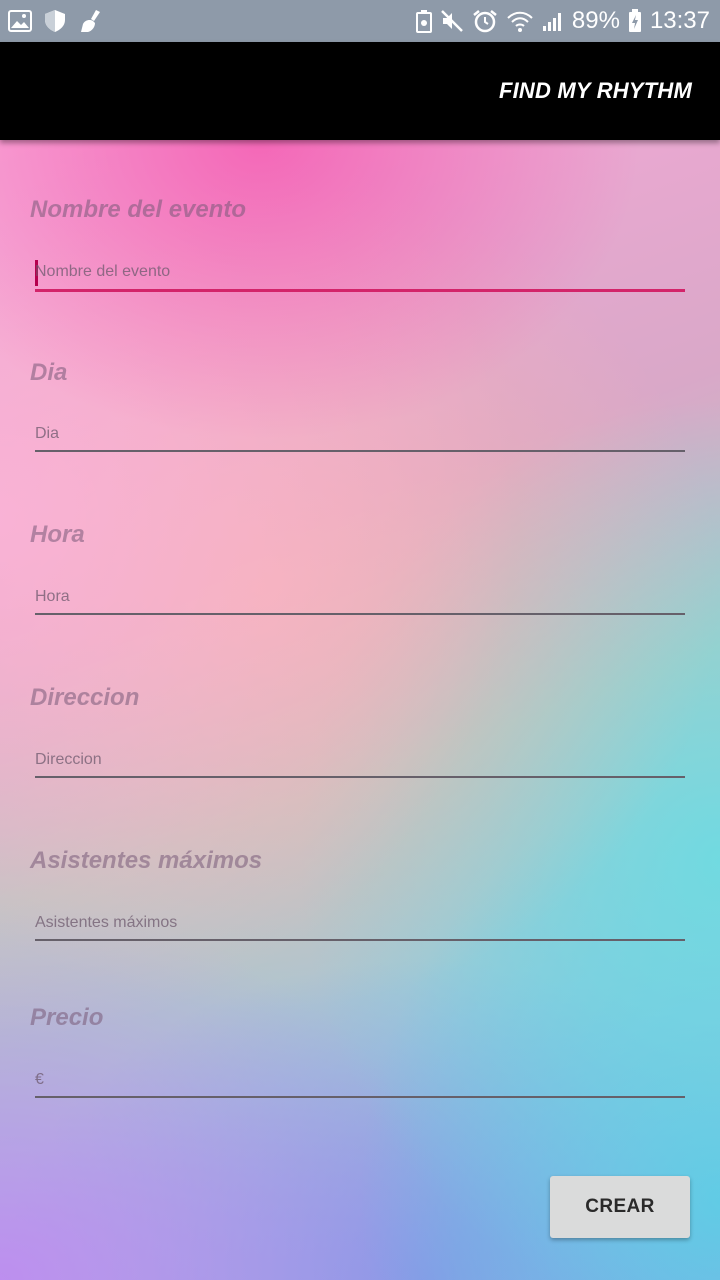  What do you see at coordinates (679, 20) in the screenshot?
I see `clock: 13:37` at bounding box center [679, 20].